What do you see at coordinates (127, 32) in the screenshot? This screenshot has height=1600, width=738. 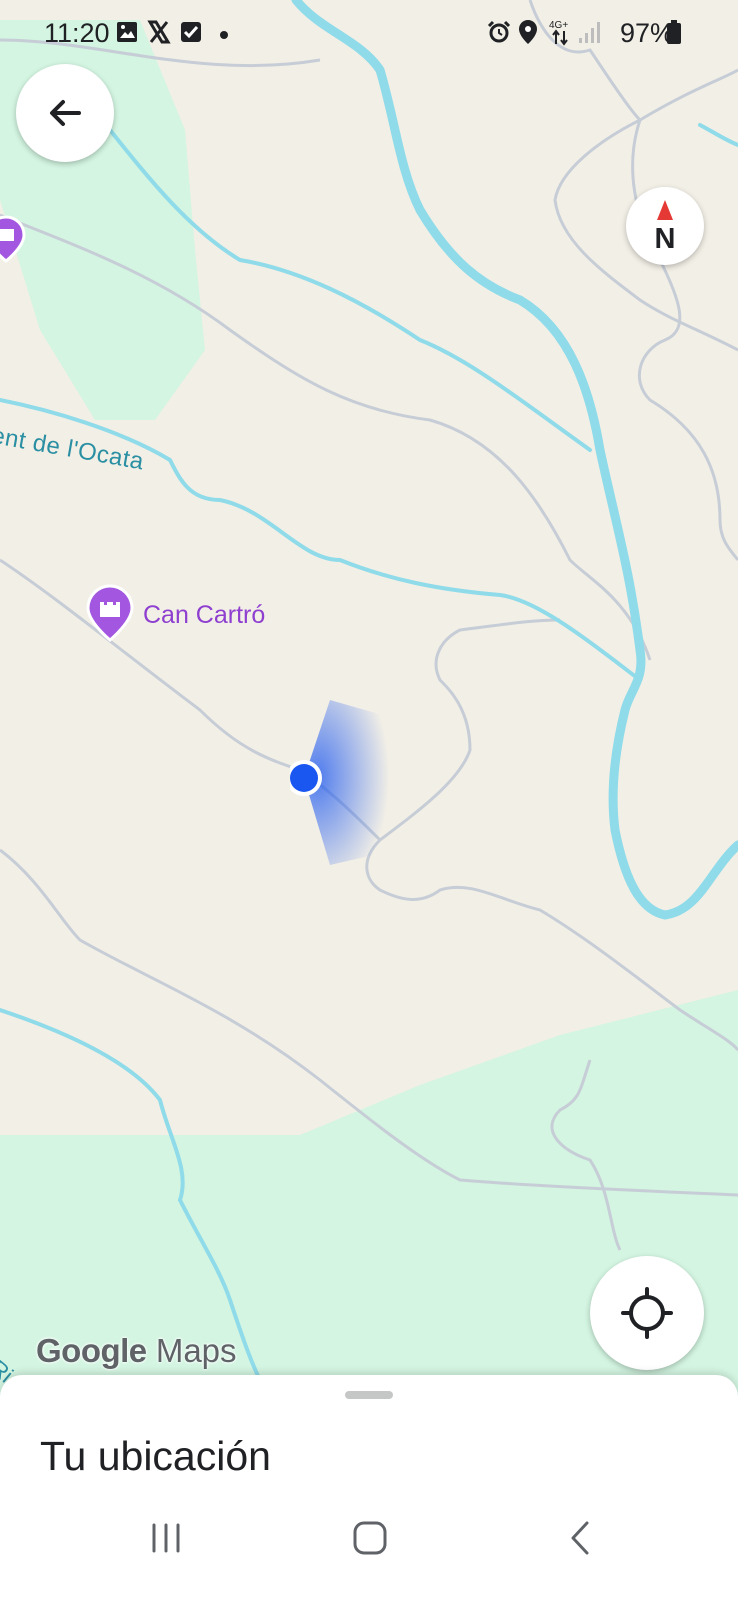 I see `gallery-icon` at bounding box center [127, 32].